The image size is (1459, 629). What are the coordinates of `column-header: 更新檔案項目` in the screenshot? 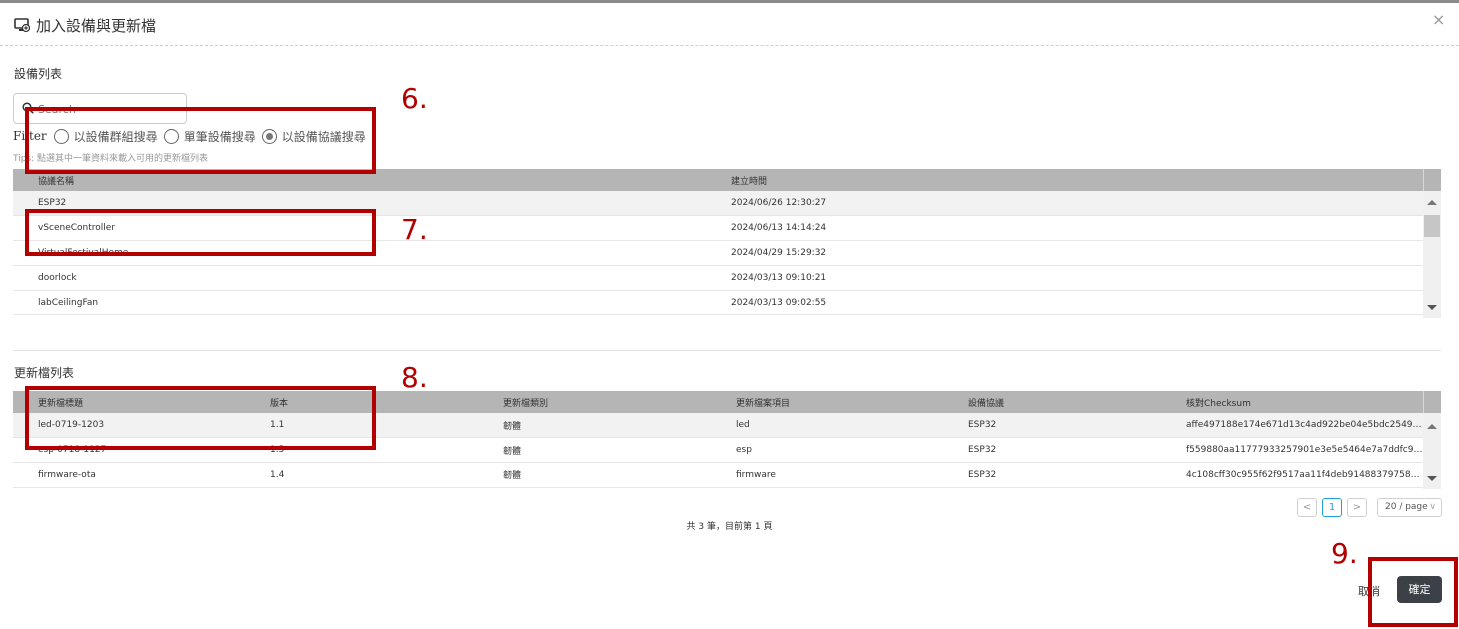 It's located at (827, 402).